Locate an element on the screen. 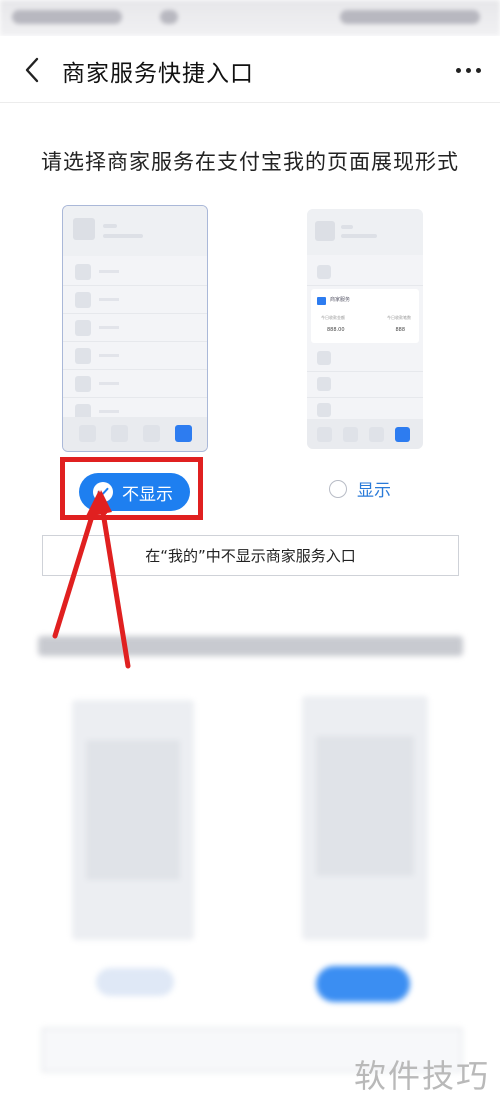  back-button is located at coordinates (32, 70).